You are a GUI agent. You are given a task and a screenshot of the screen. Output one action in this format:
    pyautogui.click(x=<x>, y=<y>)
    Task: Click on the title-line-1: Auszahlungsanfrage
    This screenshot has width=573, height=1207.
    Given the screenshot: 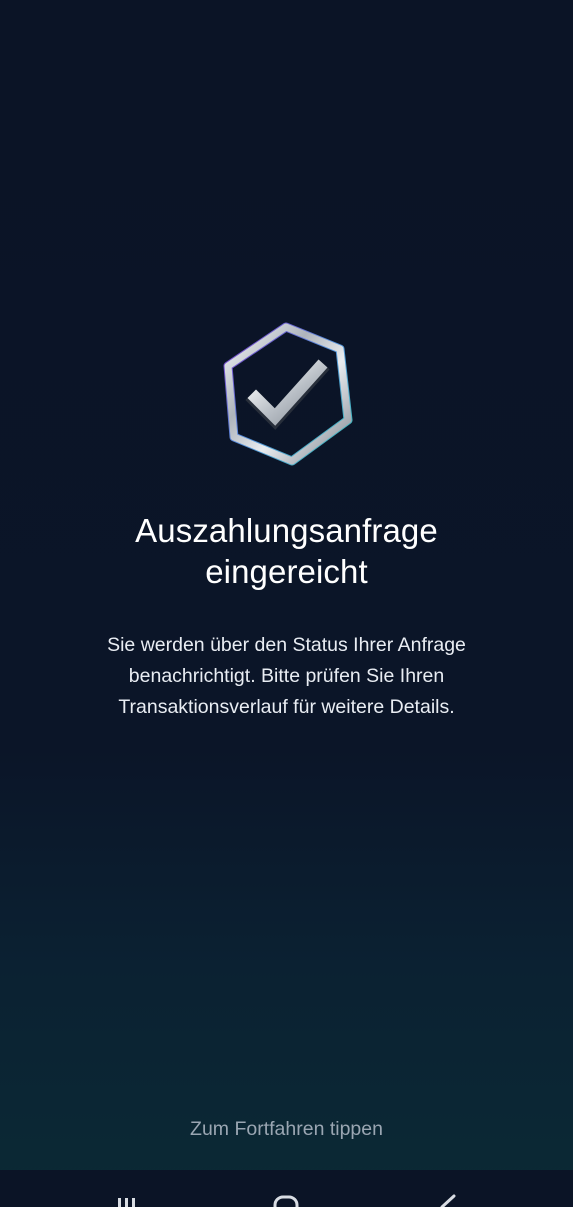 What is the action you would take?
    pyautogui.click(x=286, y=530)
    